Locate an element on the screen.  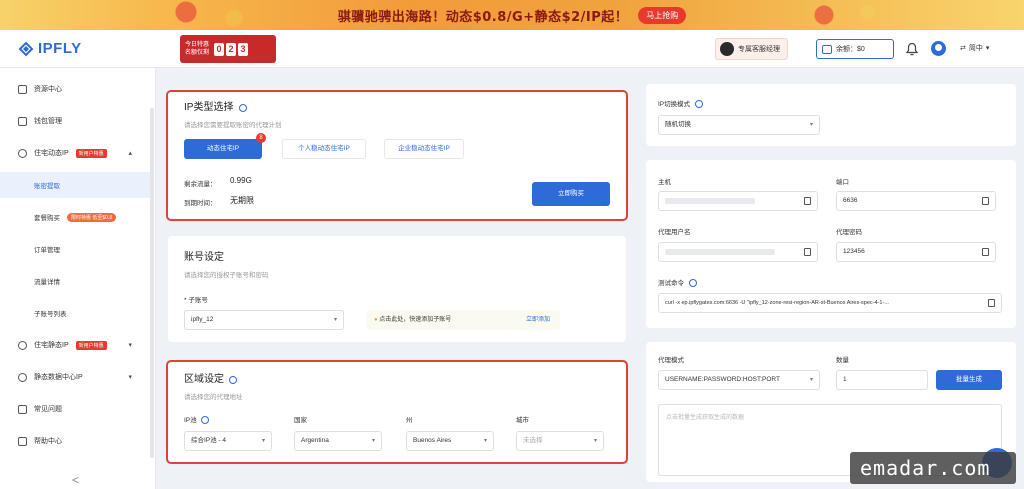
host-field is located at coordinates (738, 201).